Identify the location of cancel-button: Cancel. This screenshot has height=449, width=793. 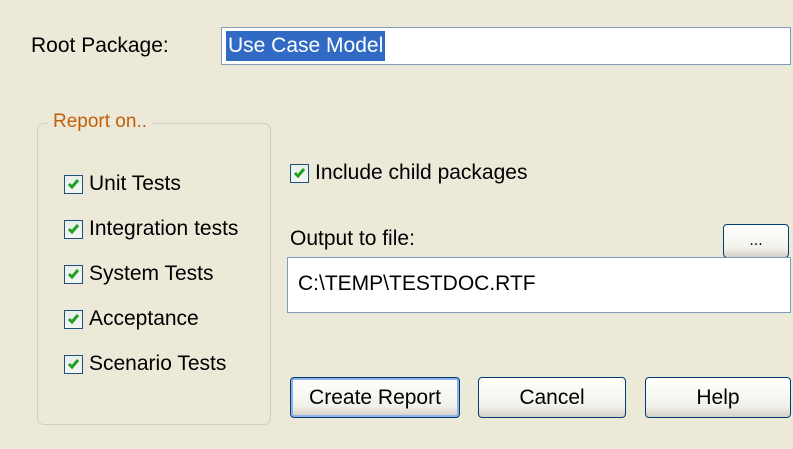
(552, 397).